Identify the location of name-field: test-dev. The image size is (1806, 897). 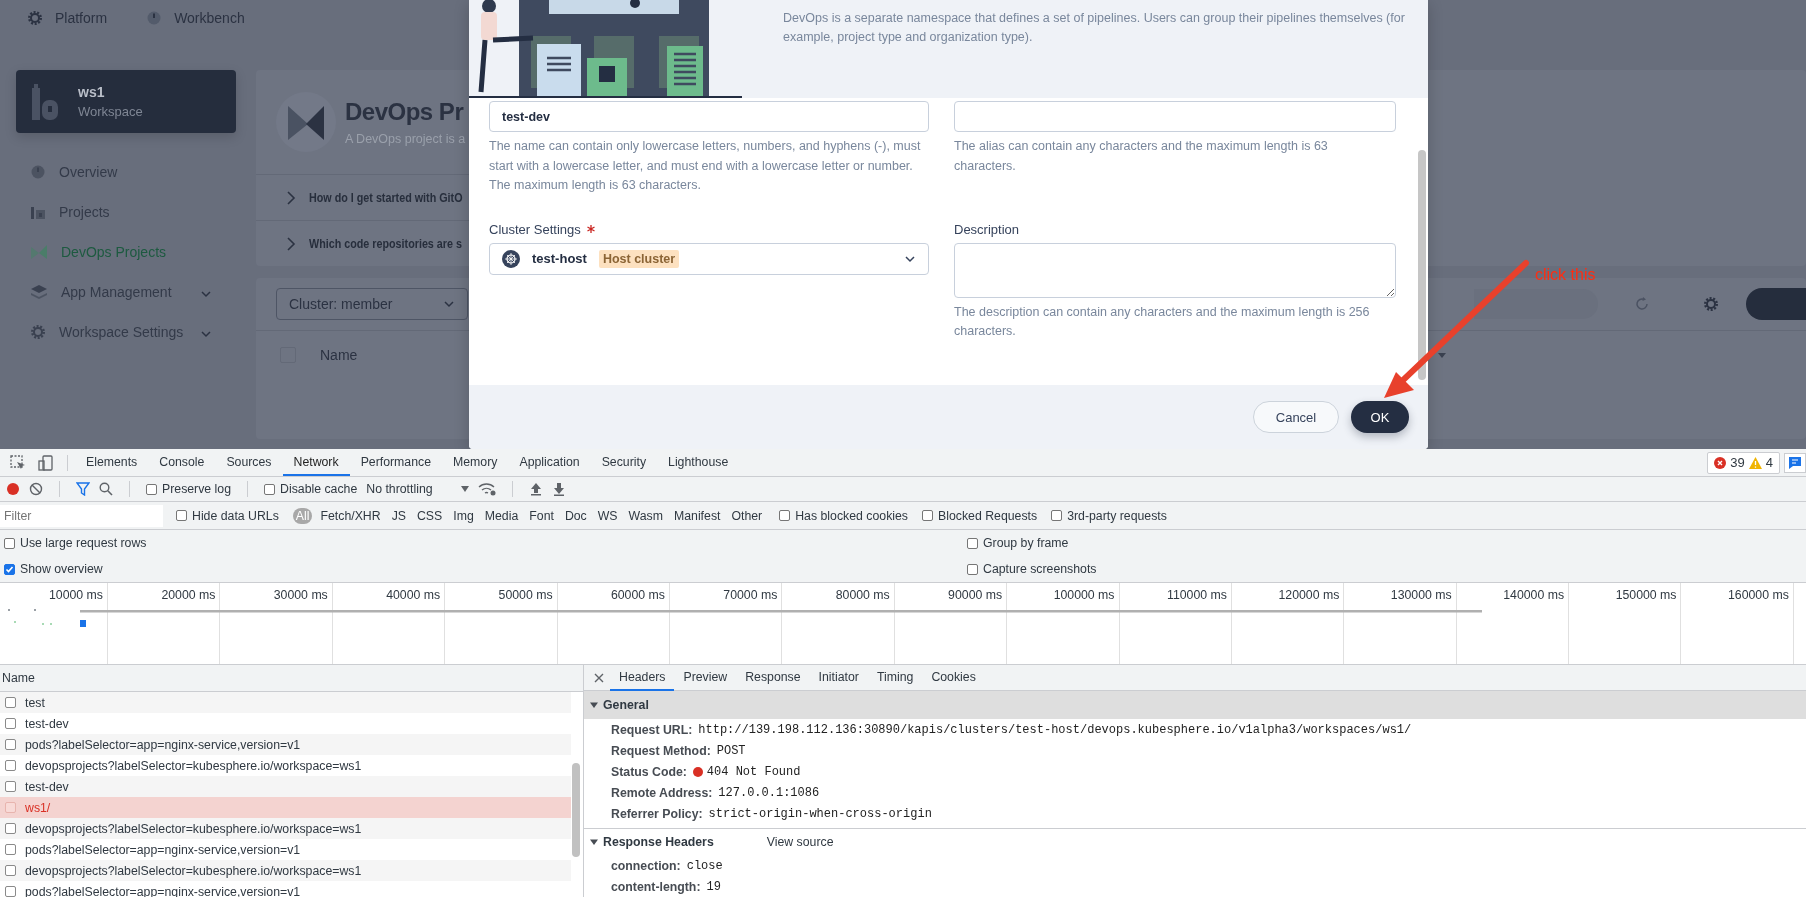
(709, 116).